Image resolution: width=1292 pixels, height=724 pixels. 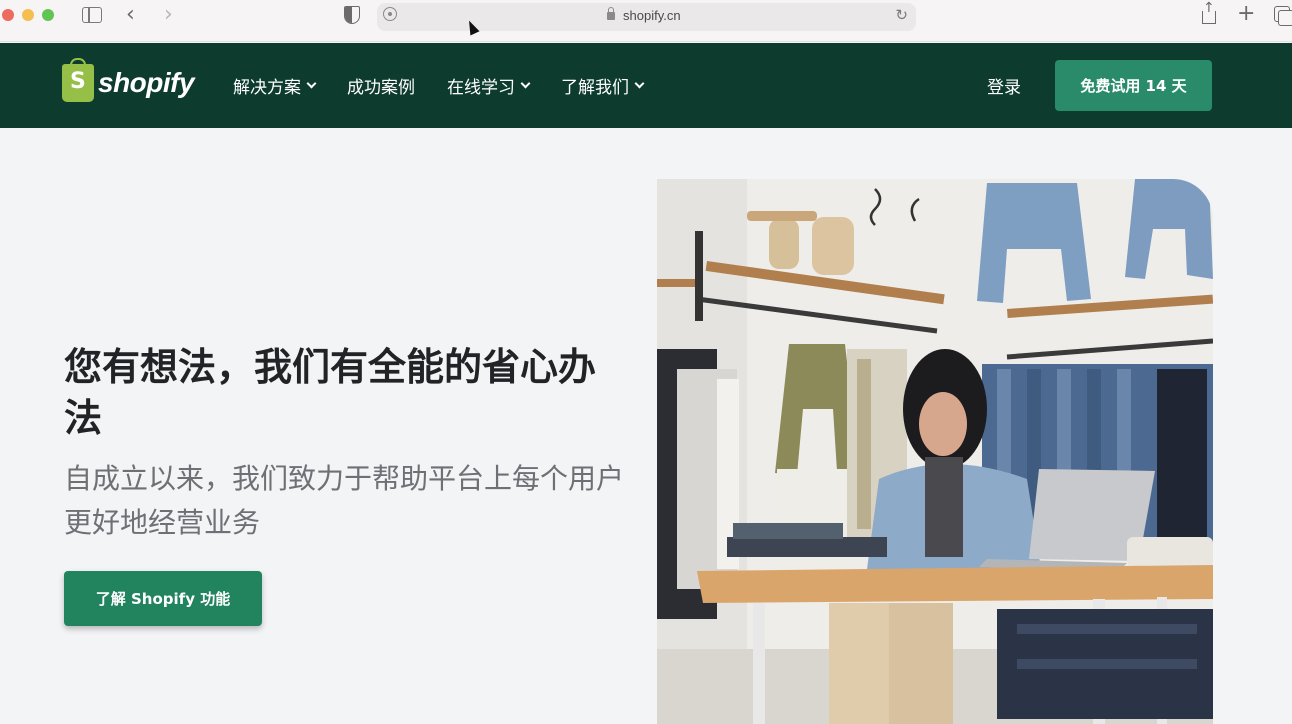 What do you see at coordinates (611, 13) in the screenshot?
I see `lock-icon` at bounding box center [611, 13].